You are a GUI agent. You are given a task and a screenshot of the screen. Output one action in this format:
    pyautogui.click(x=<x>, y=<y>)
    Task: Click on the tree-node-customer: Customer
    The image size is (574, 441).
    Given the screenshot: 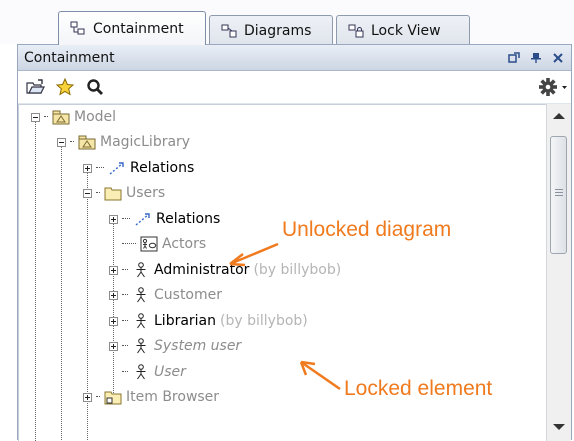 What is the action you would take?
    pyautogui.click(x=165, y=295)
    